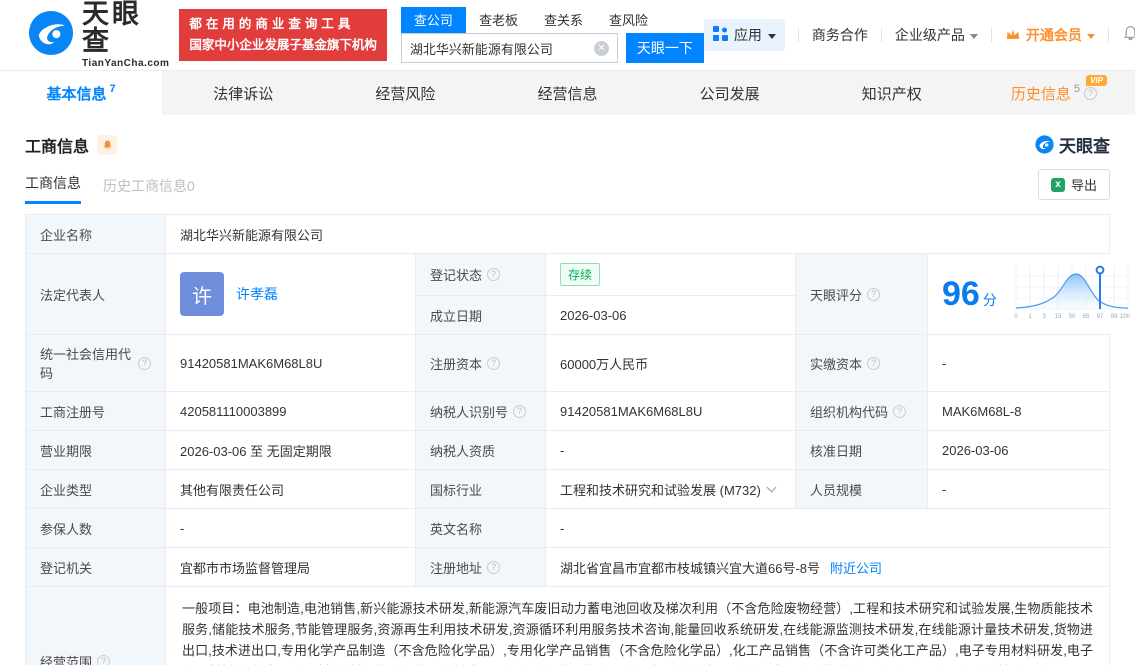  I want to click on en-name-label: 英文名称, so click(481, 528).